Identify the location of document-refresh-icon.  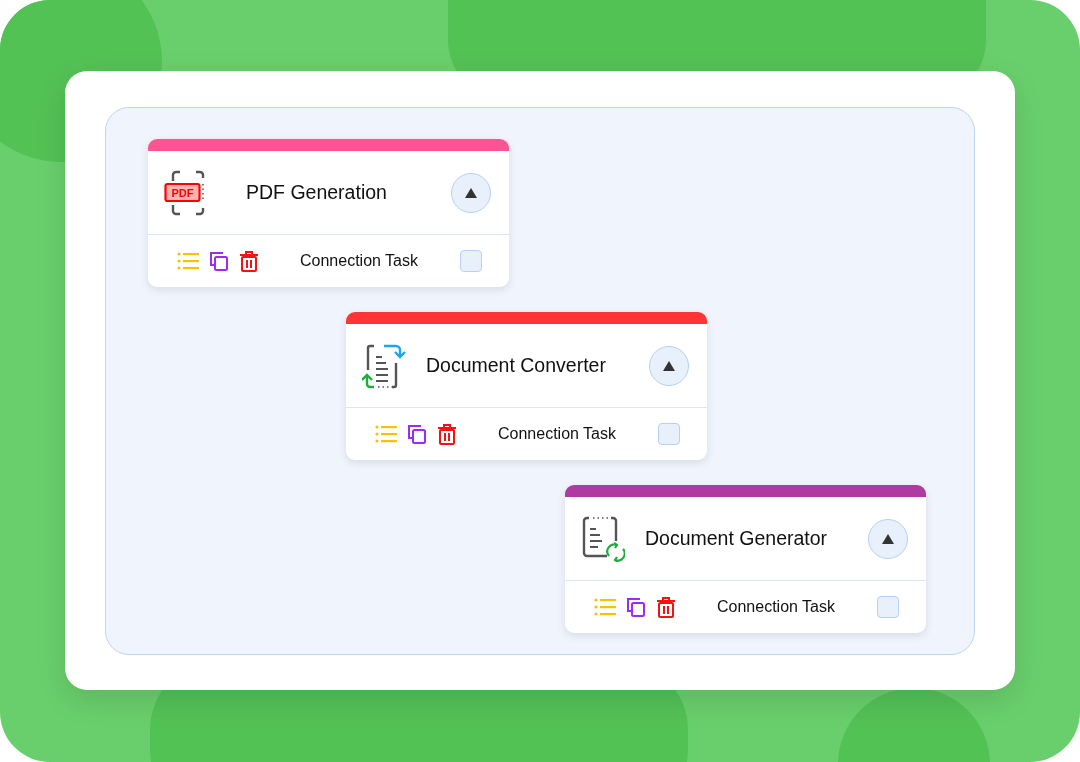
(603, 538).